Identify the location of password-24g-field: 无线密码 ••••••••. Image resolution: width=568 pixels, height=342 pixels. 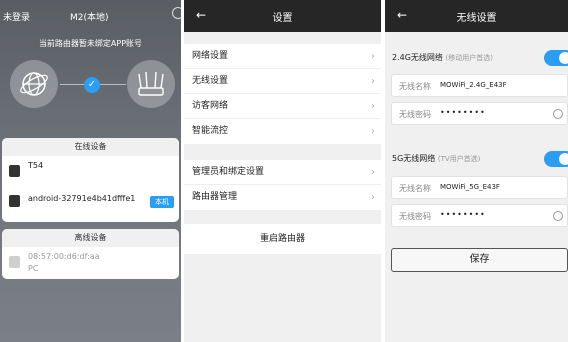
(479, 113).